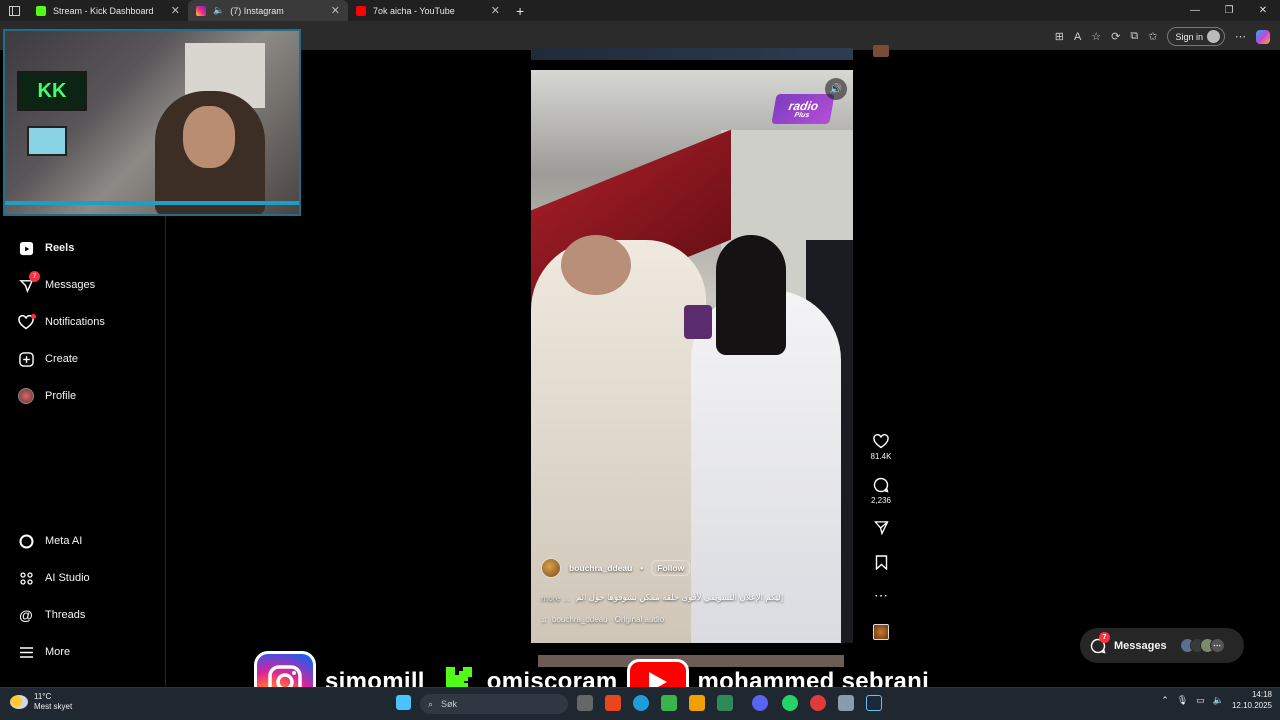 The width and height of the screenshot is (1280, 720). What do you see at coordinates (881, 51) in the screenshot?
I see `previous-reel-audio-thumb` at bounding box center [881, 51].